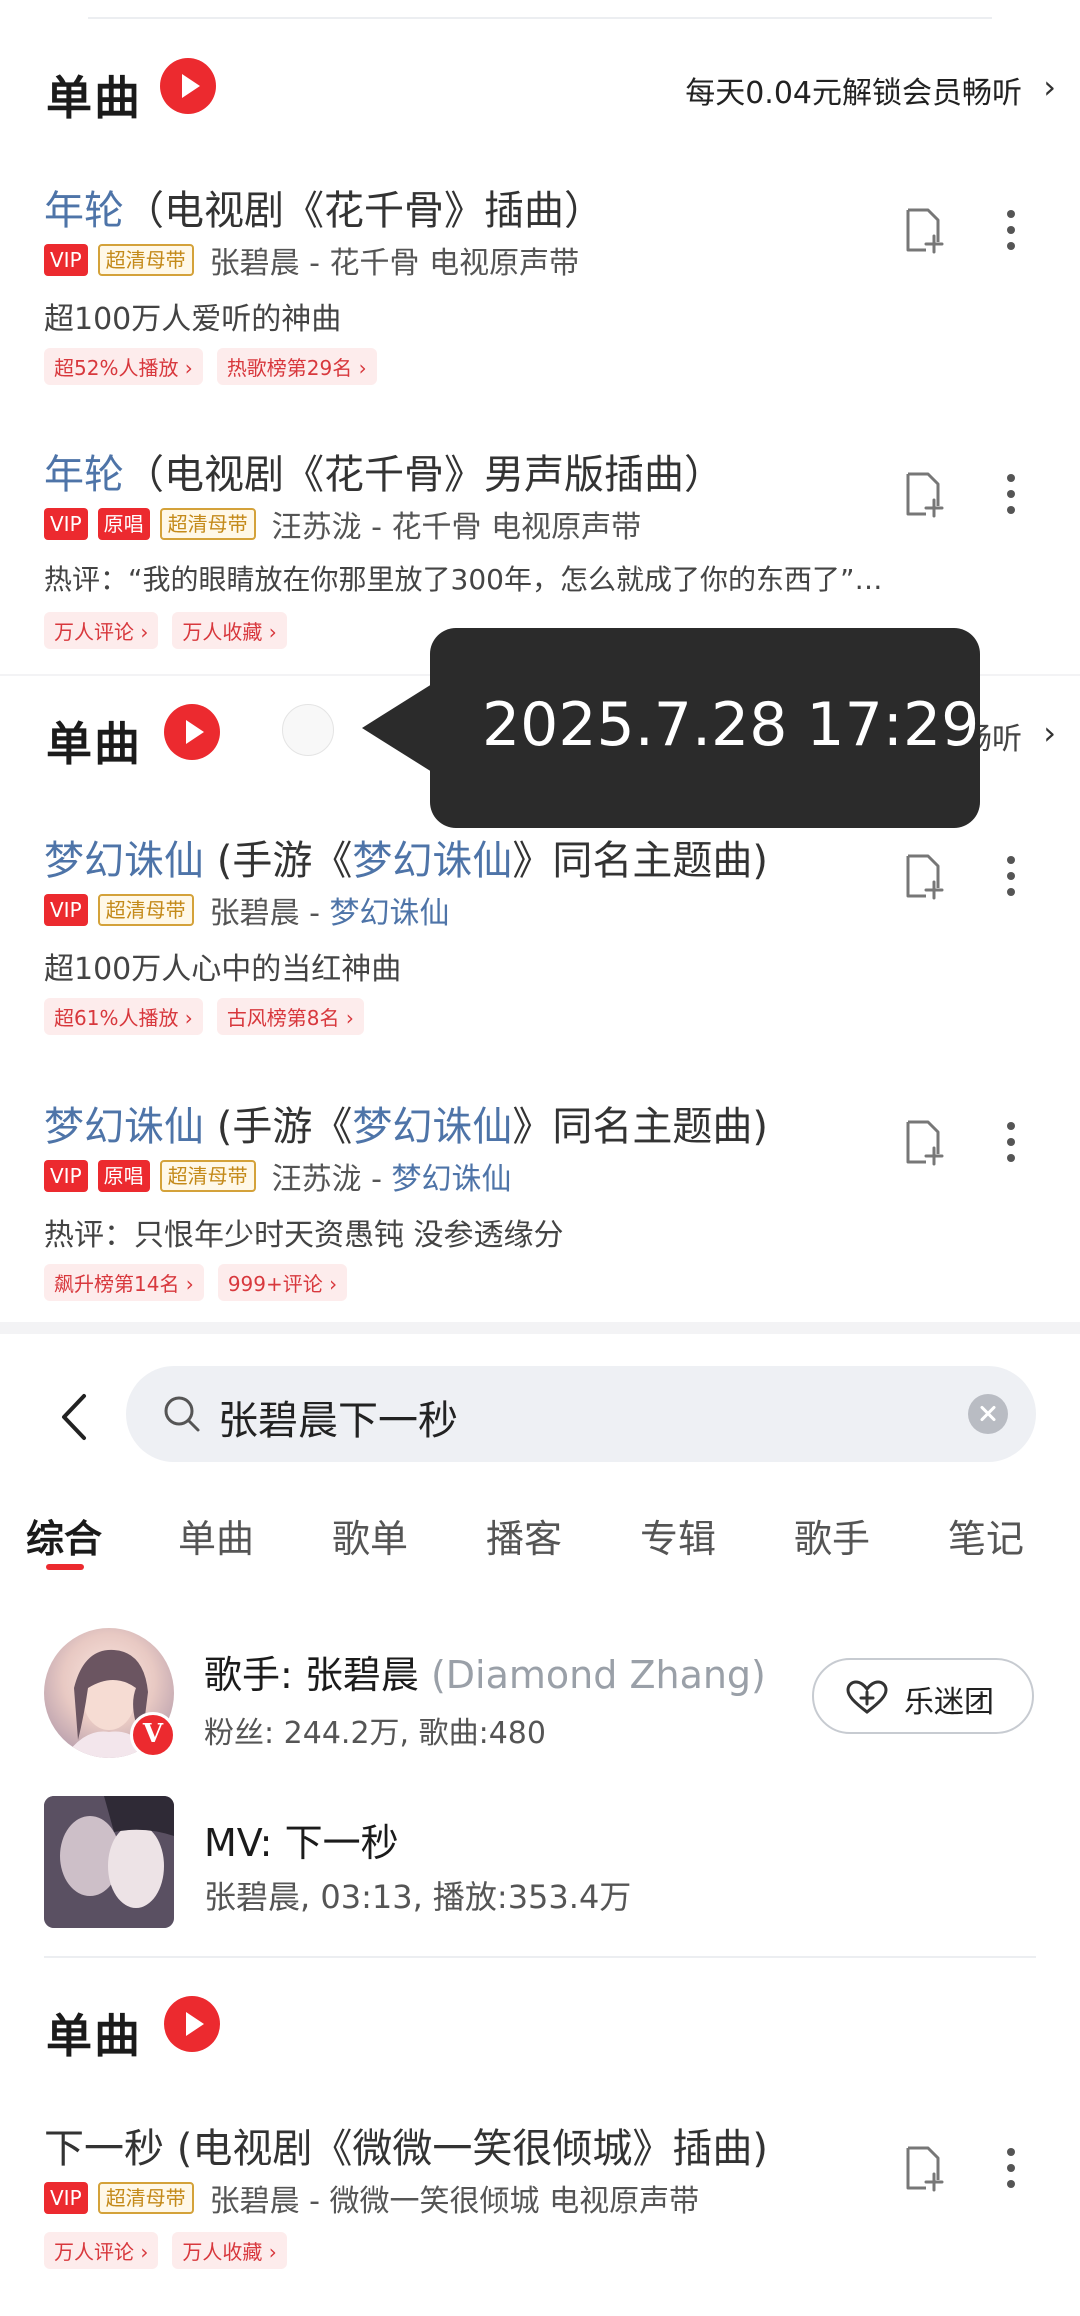 This screenshot has height=2316, width=1080. I want to click on song-tags: VIP 超清母带 张碧晨 - 花千骨 电视原声带, so click(311, 261).